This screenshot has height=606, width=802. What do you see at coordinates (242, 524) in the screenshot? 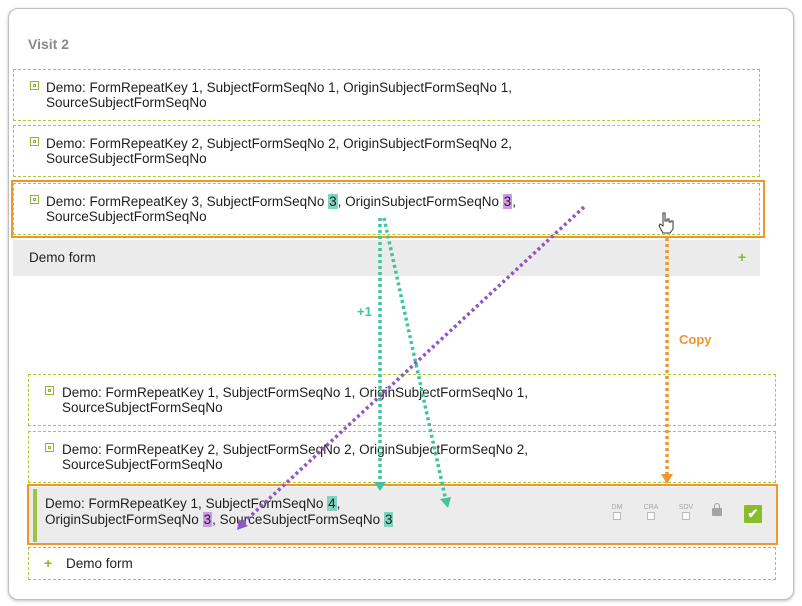
I see `origin-arrow-head` at bounding box center [242, 524].